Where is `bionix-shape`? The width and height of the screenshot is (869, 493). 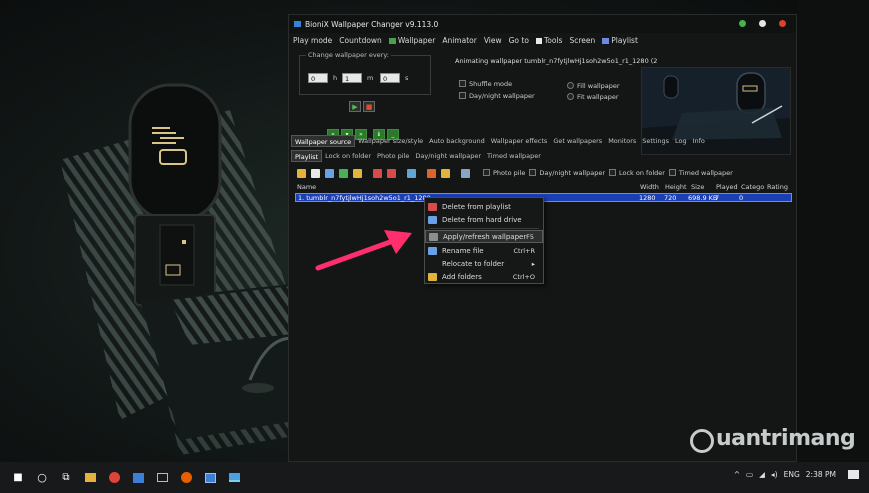
bionix-shape is located at coordinates (234, 477).